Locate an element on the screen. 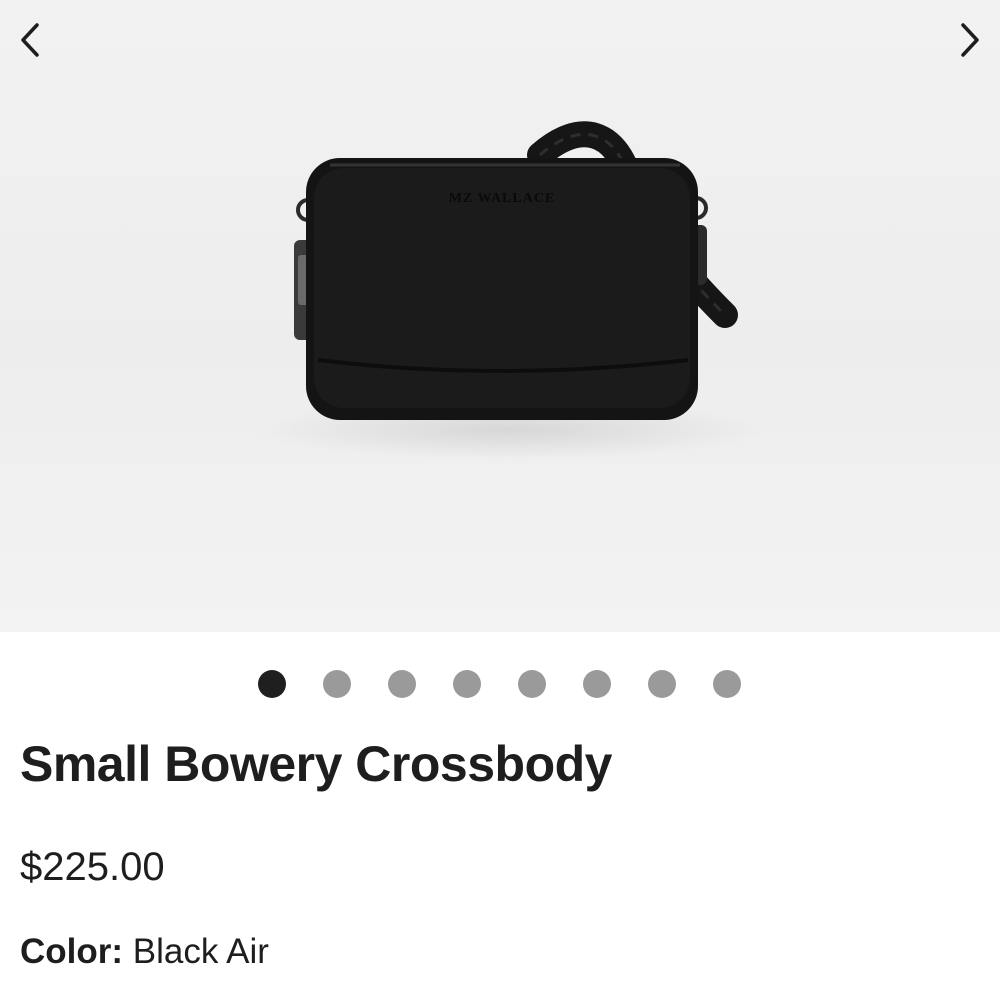 The image size is (1000, 1000). chevron-right-icon is located at coordinates (970, 40).